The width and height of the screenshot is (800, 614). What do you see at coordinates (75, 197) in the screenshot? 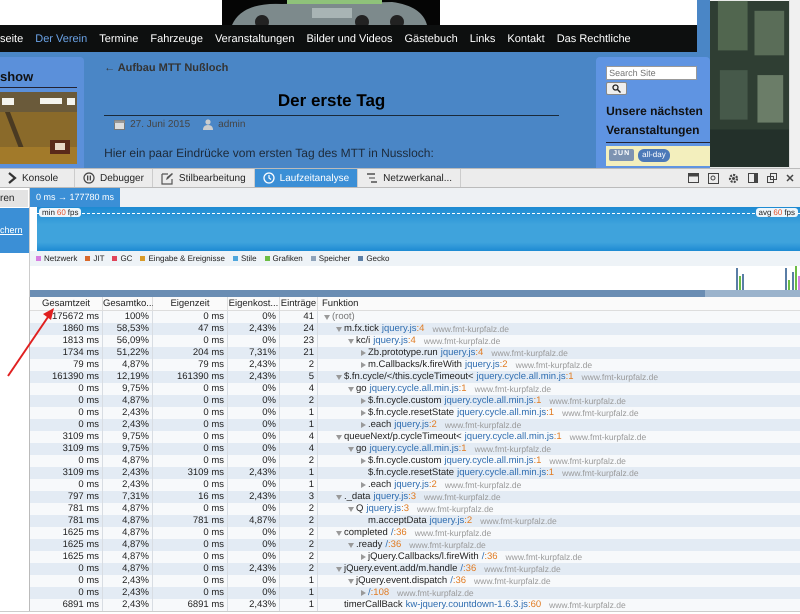
I see `time-range-tab: 0 ms → 177780 ms` at bounding box center [75, 197].